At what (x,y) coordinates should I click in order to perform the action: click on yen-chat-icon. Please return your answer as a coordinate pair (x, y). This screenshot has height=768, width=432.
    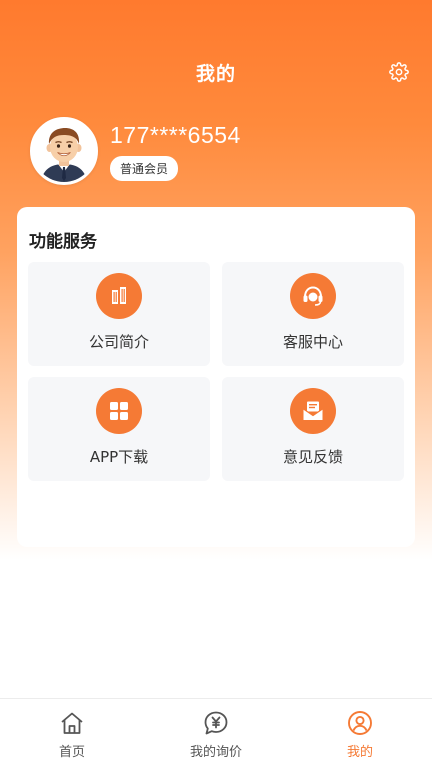
    Looking at the image, I should click on (216, 723).